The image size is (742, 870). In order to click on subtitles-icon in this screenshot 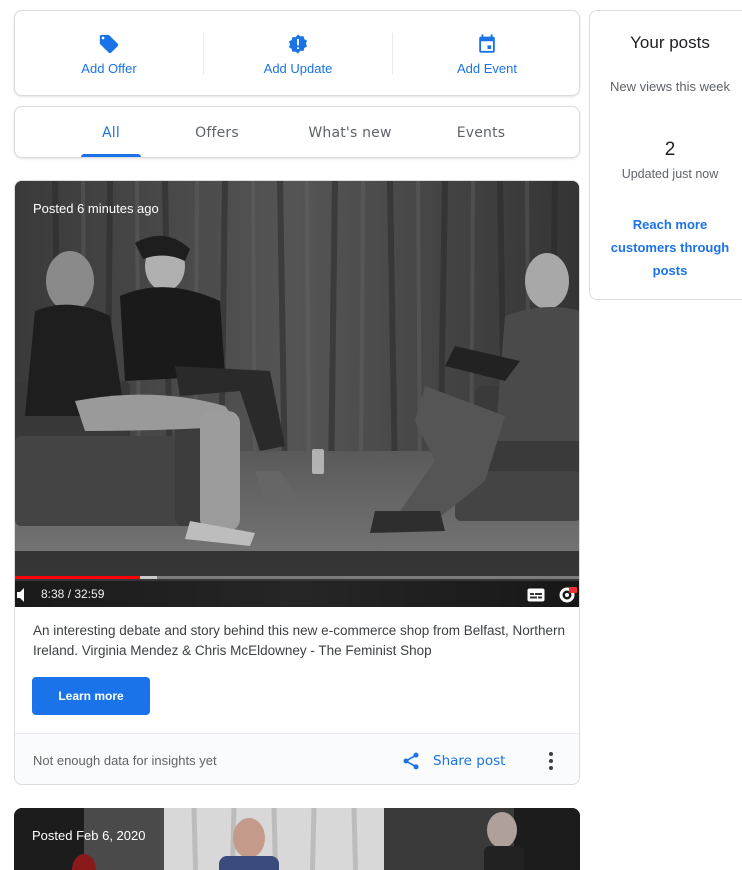, I will do `click(536, 595)`.